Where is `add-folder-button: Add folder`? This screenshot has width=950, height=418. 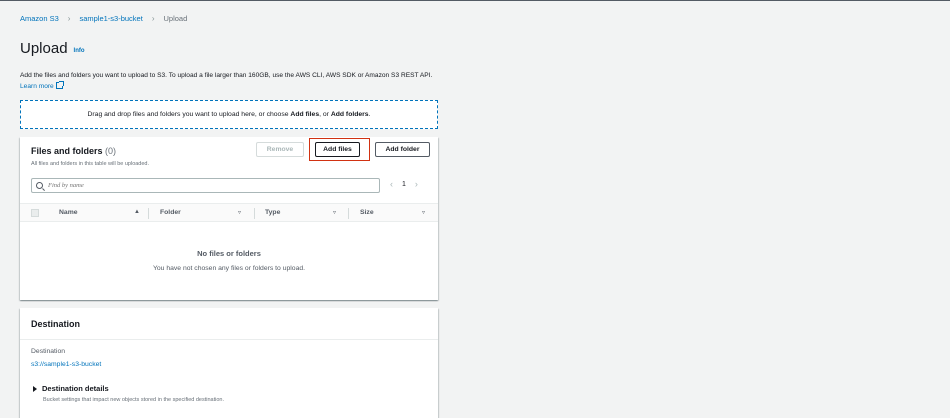
add-folder-button: Add folder is located at coordinates (402, 149).